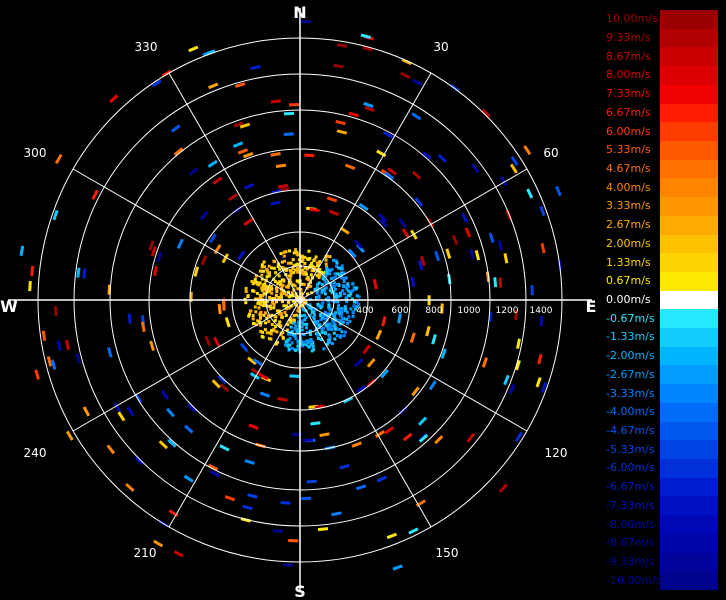  What do you see at coordinates (628, 225) in the screenshot?
I see `legend-label: 2.67m/s` at bounding box center [628, 225].